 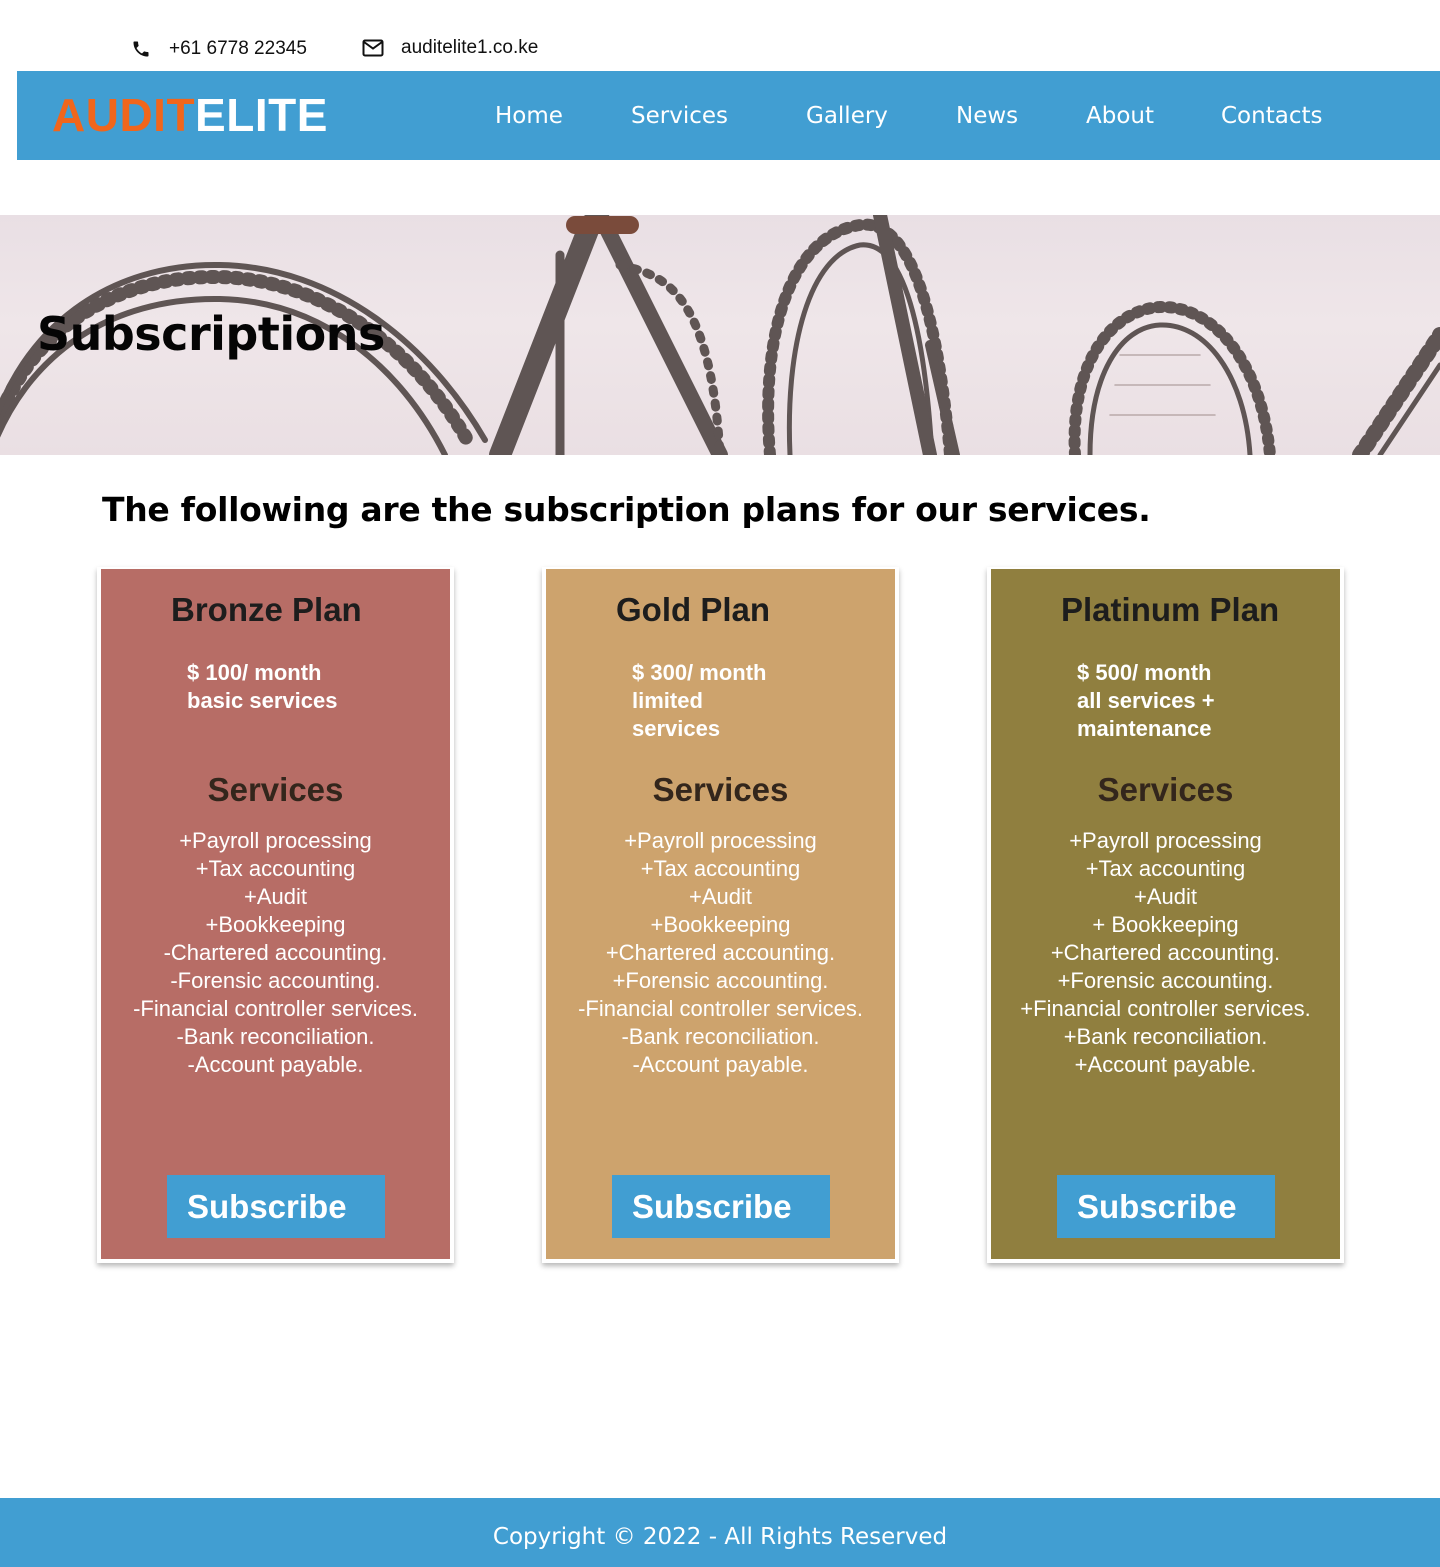 I want to click on nav-contacts: Contacts, so click(x=1271, y=116).